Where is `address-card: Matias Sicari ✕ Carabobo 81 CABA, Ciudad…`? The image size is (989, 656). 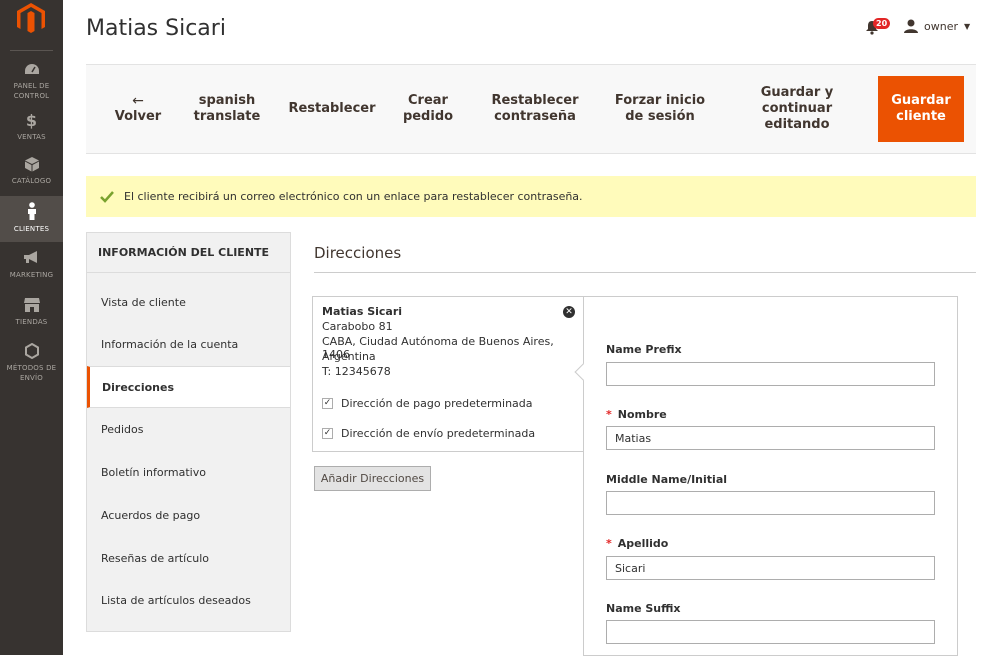
address-card: Matias Sicari ✕ Carabobo 81 CABA, Ciudad… is located at coordinates (448, 374).